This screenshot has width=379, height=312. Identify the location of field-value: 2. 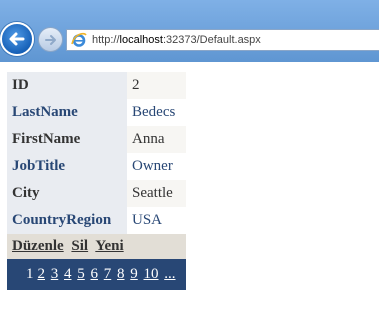
(156, 85).